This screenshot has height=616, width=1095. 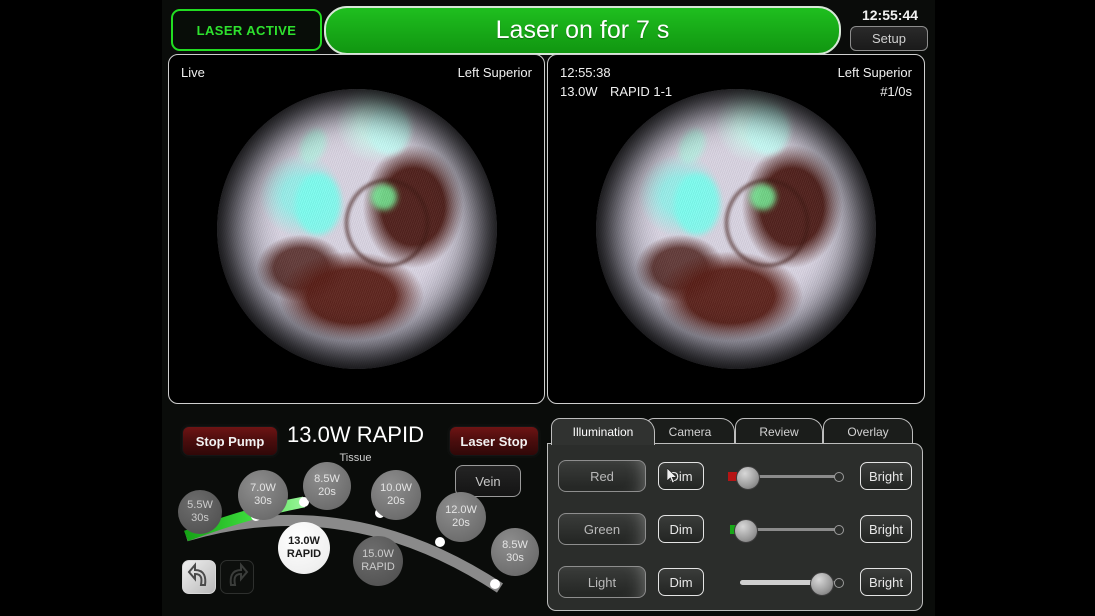 I want to click on illumination-row-light: Light Dim Bright, so click(x=735, y=582).